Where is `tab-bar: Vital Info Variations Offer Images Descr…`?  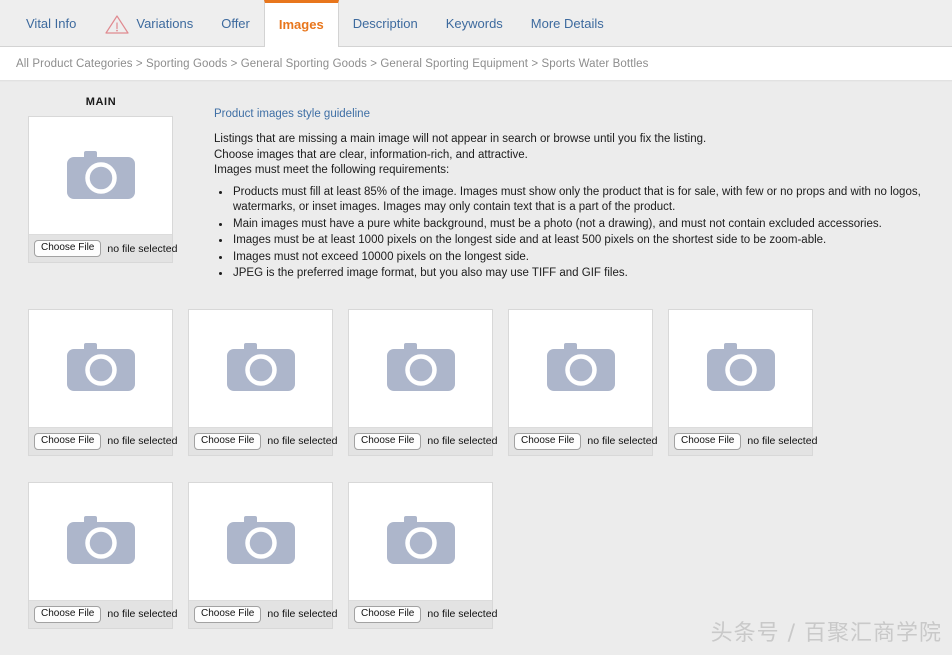
tab-bar: Vital Info Variations Offer Images Descr… is located at coordinates (476, 23).